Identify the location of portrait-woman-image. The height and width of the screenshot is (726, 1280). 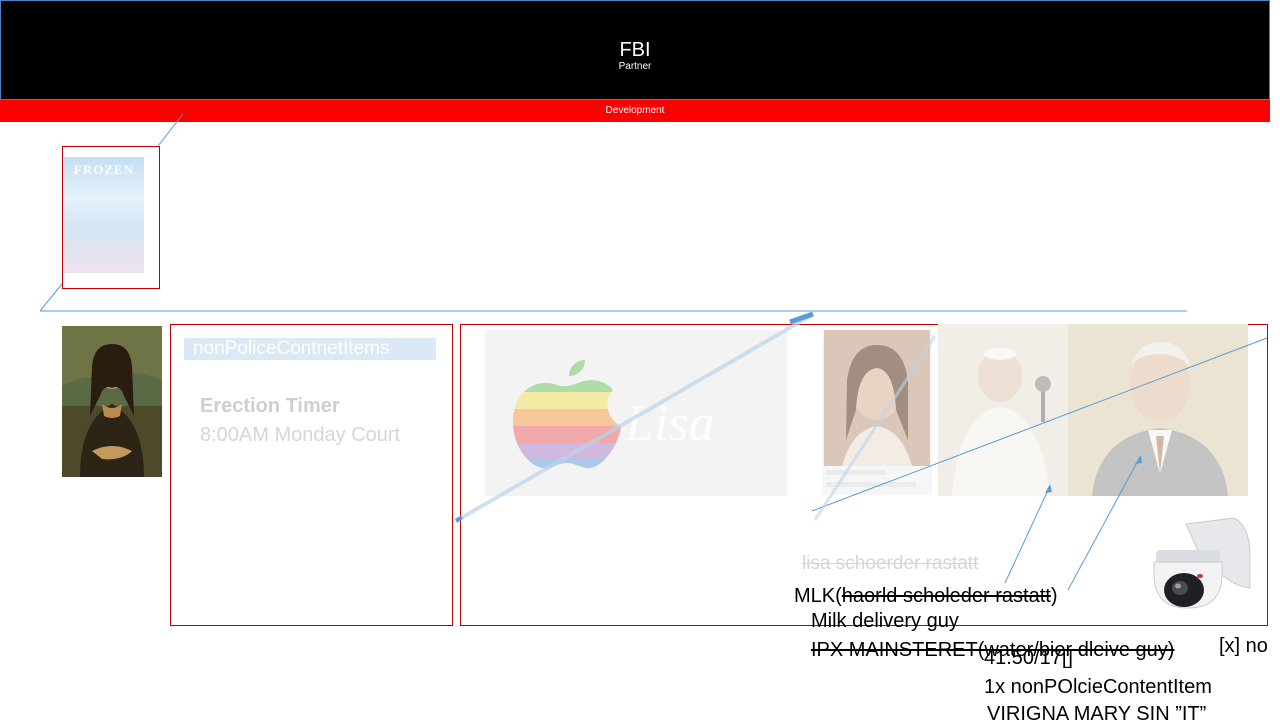
(877, 412).